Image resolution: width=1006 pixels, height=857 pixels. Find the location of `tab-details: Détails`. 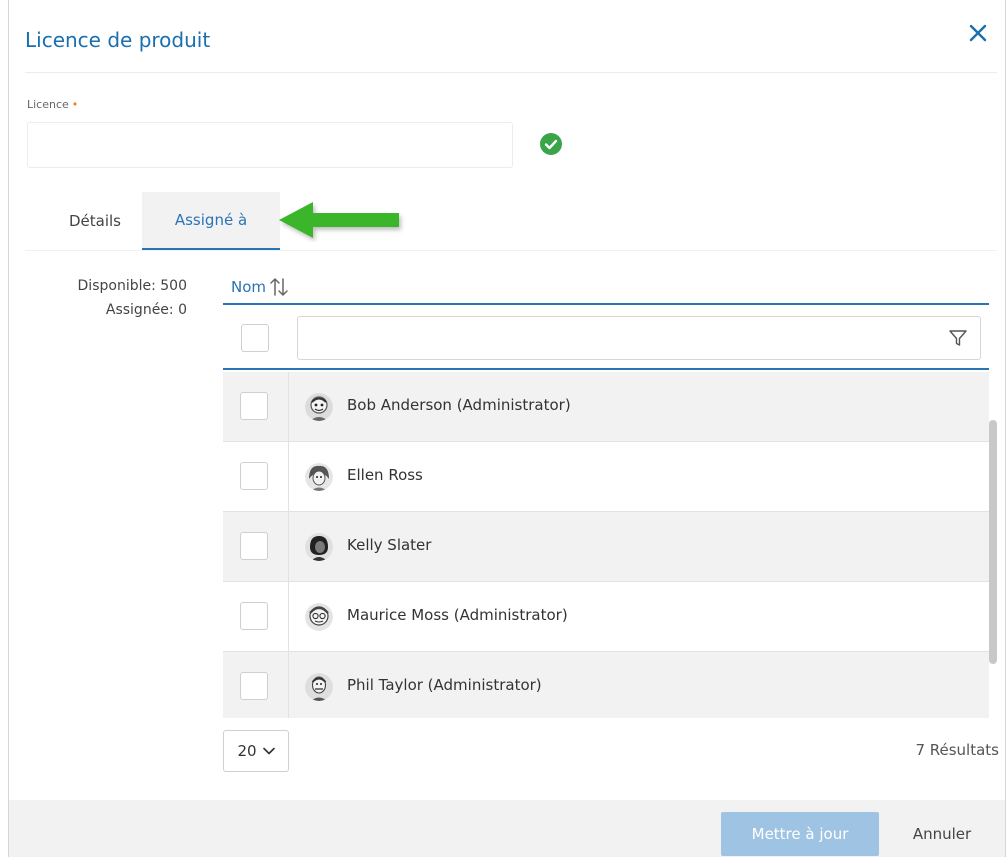

tab-details: Détails is located at coordinates (95, 221).